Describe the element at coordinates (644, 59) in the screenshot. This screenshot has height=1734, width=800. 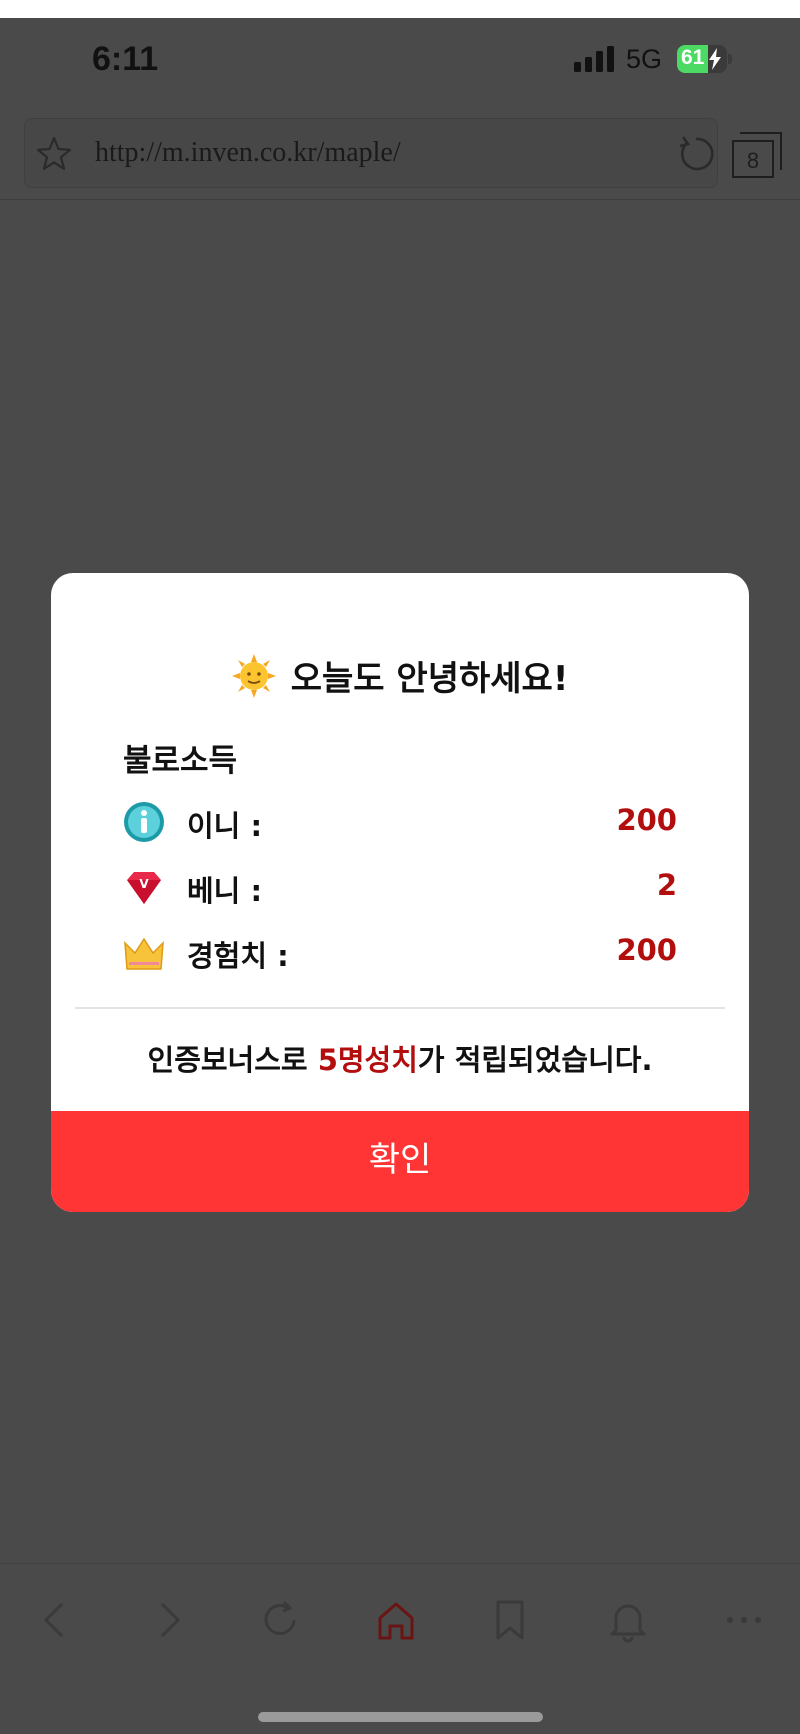
I see `network-type: 5G` at that location.